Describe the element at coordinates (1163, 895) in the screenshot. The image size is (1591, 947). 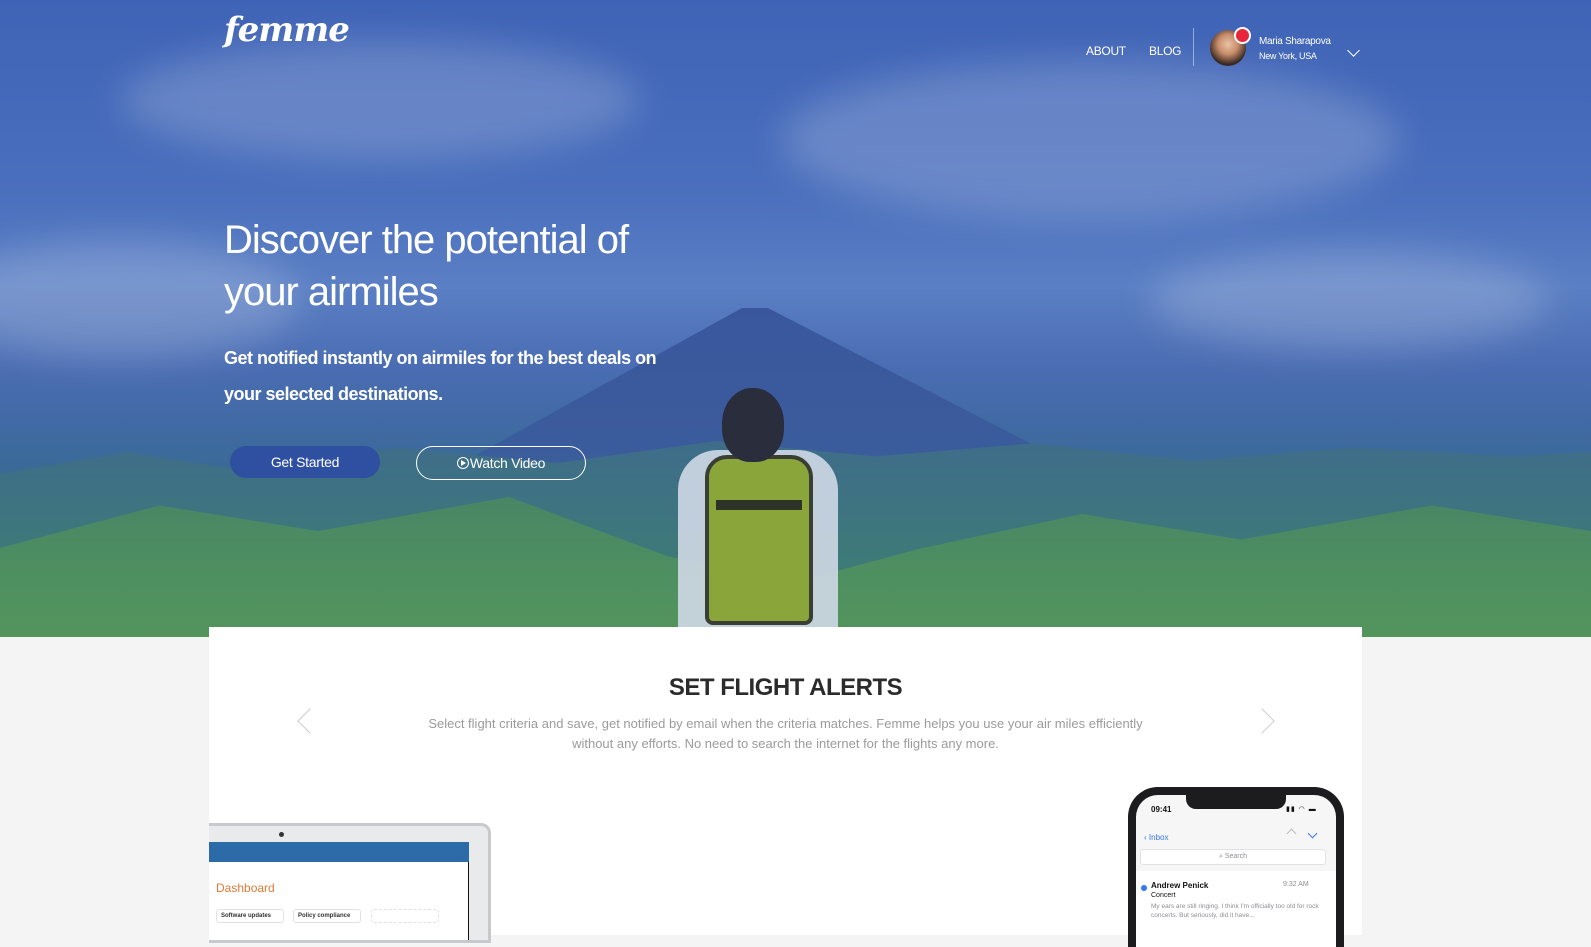
I see `mail-subject: Concert` at that location.